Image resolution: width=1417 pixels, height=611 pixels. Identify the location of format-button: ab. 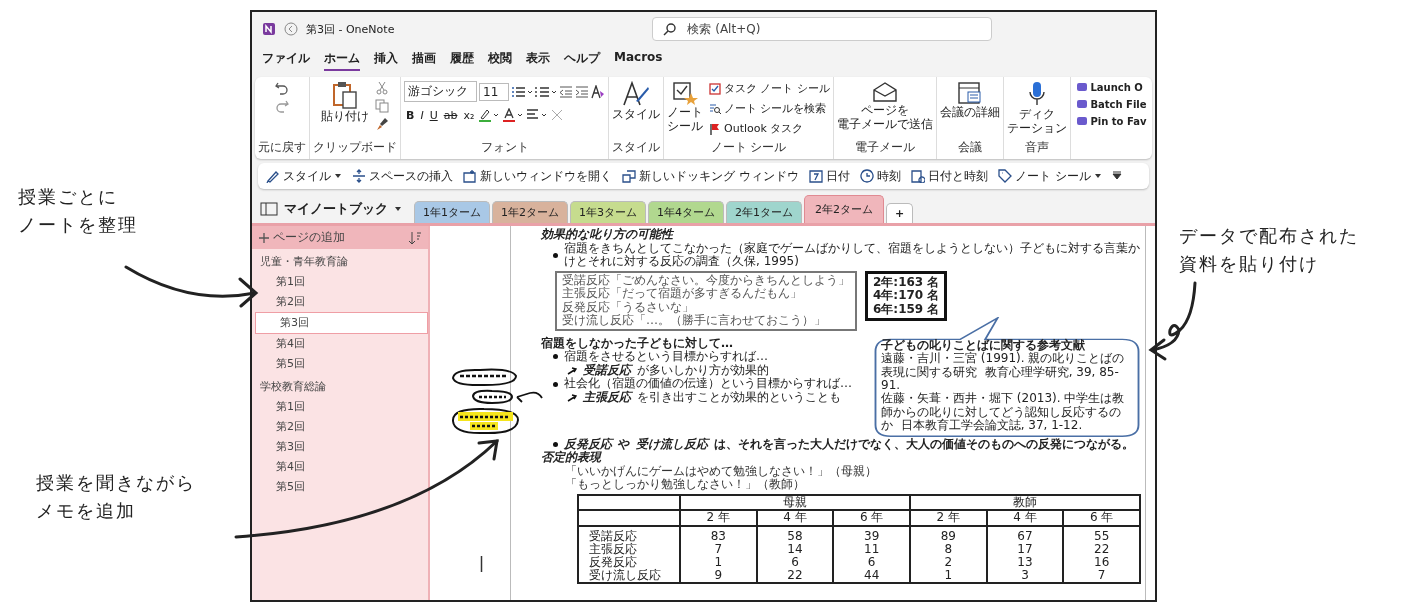
(450, 115).